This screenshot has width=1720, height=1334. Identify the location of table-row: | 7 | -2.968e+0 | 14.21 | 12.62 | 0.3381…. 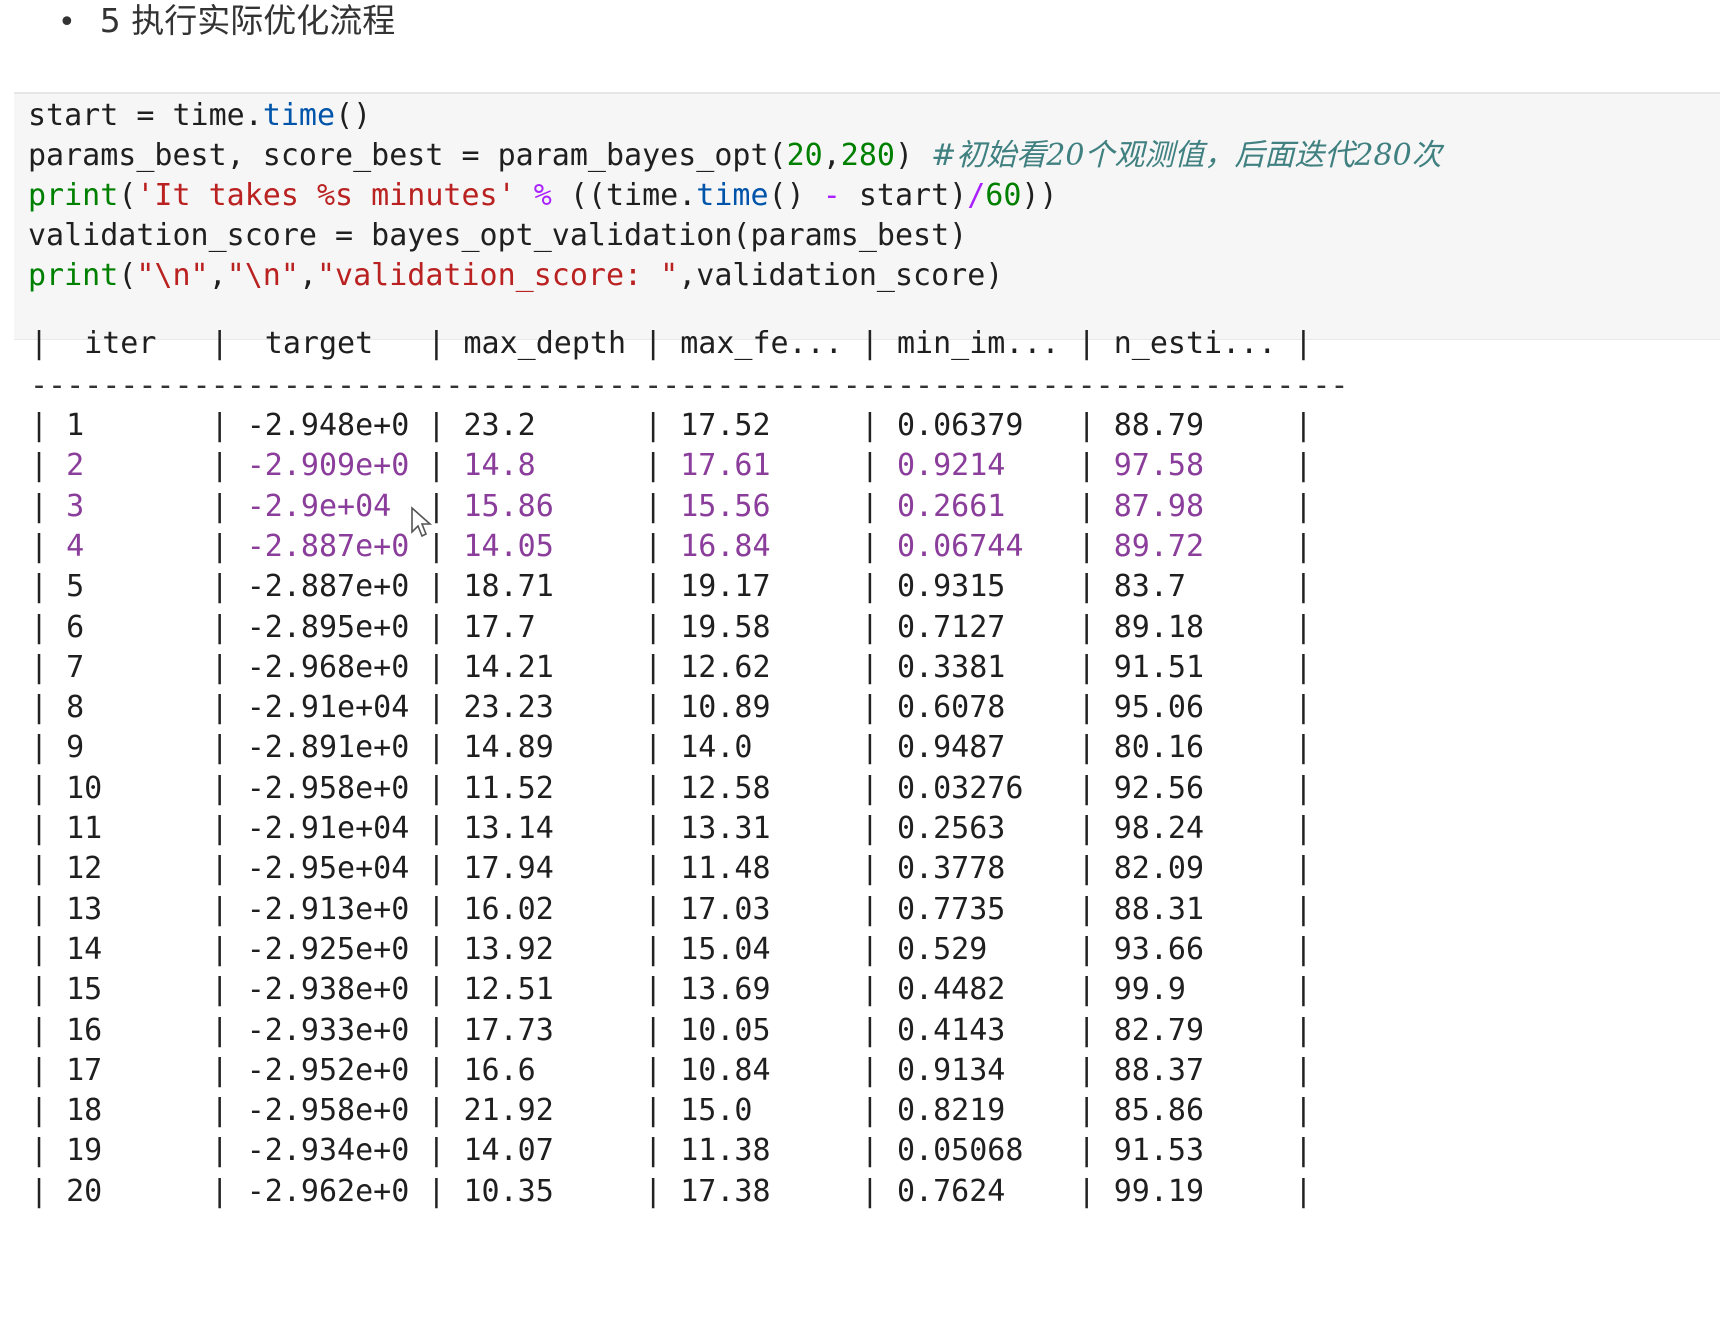
(671, 668).